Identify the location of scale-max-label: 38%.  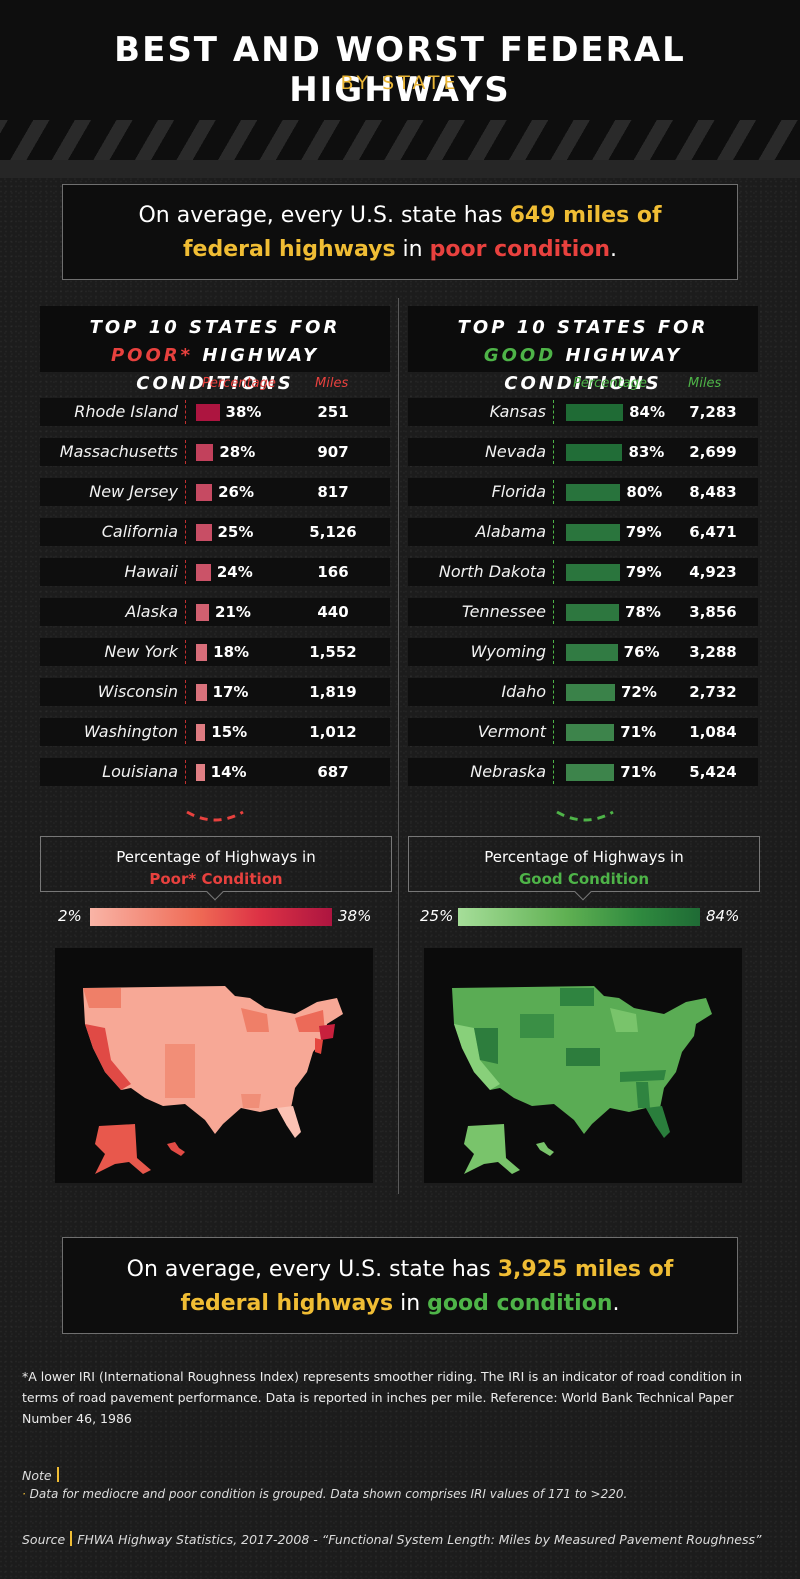
(355, 916).